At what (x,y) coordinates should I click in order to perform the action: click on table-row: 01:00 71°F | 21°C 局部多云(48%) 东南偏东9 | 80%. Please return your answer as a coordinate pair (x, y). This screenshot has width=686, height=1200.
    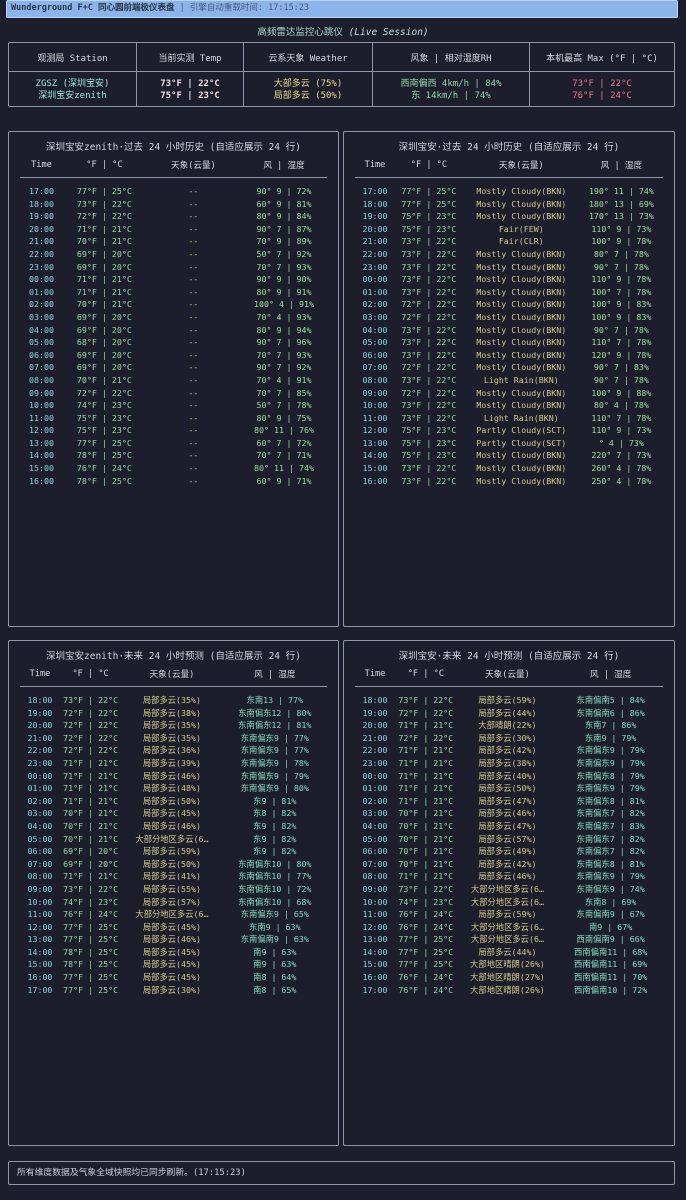
    Looking at the image, I should click on (173, 788).